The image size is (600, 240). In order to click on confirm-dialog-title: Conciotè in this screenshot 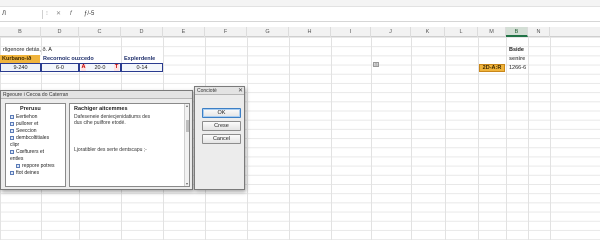, I will do `click(219, 91)`.